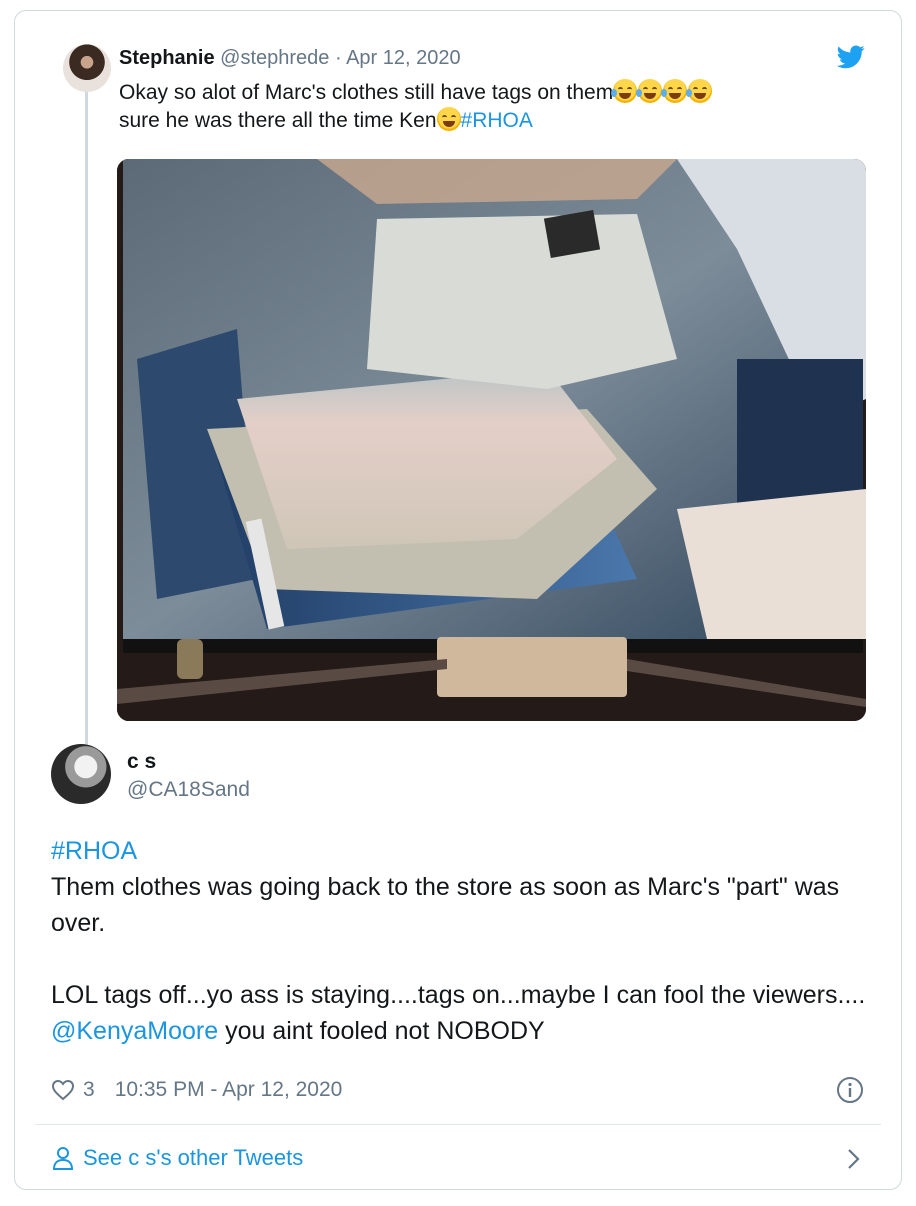  I want to click on author-handle: @stephrede, so click(274, 58).